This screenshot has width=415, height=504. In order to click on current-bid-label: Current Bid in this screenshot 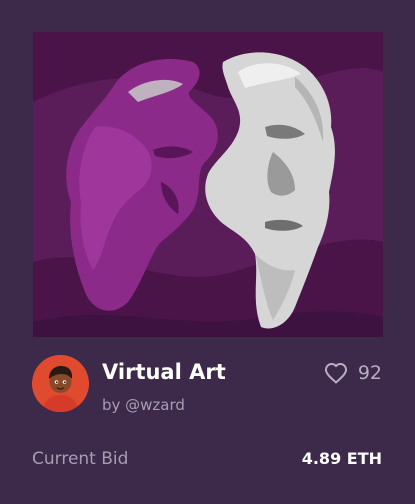, I will do `click(80, 459)`.